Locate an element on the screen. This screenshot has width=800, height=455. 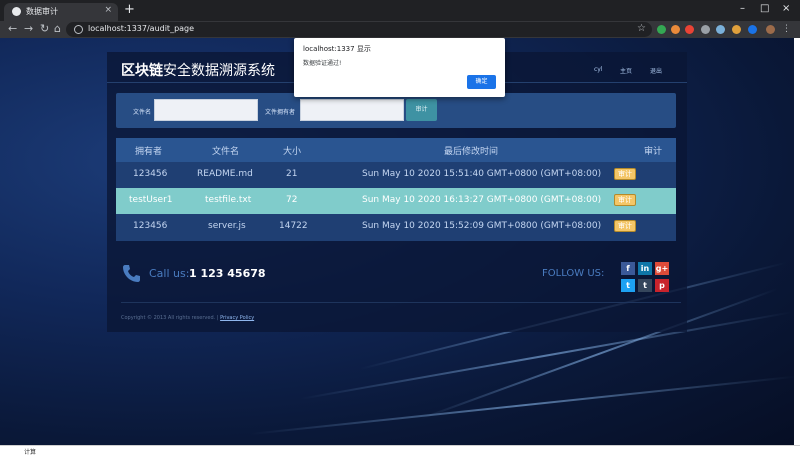
reload-icon: ↻ is located at coordinates (44, 29).